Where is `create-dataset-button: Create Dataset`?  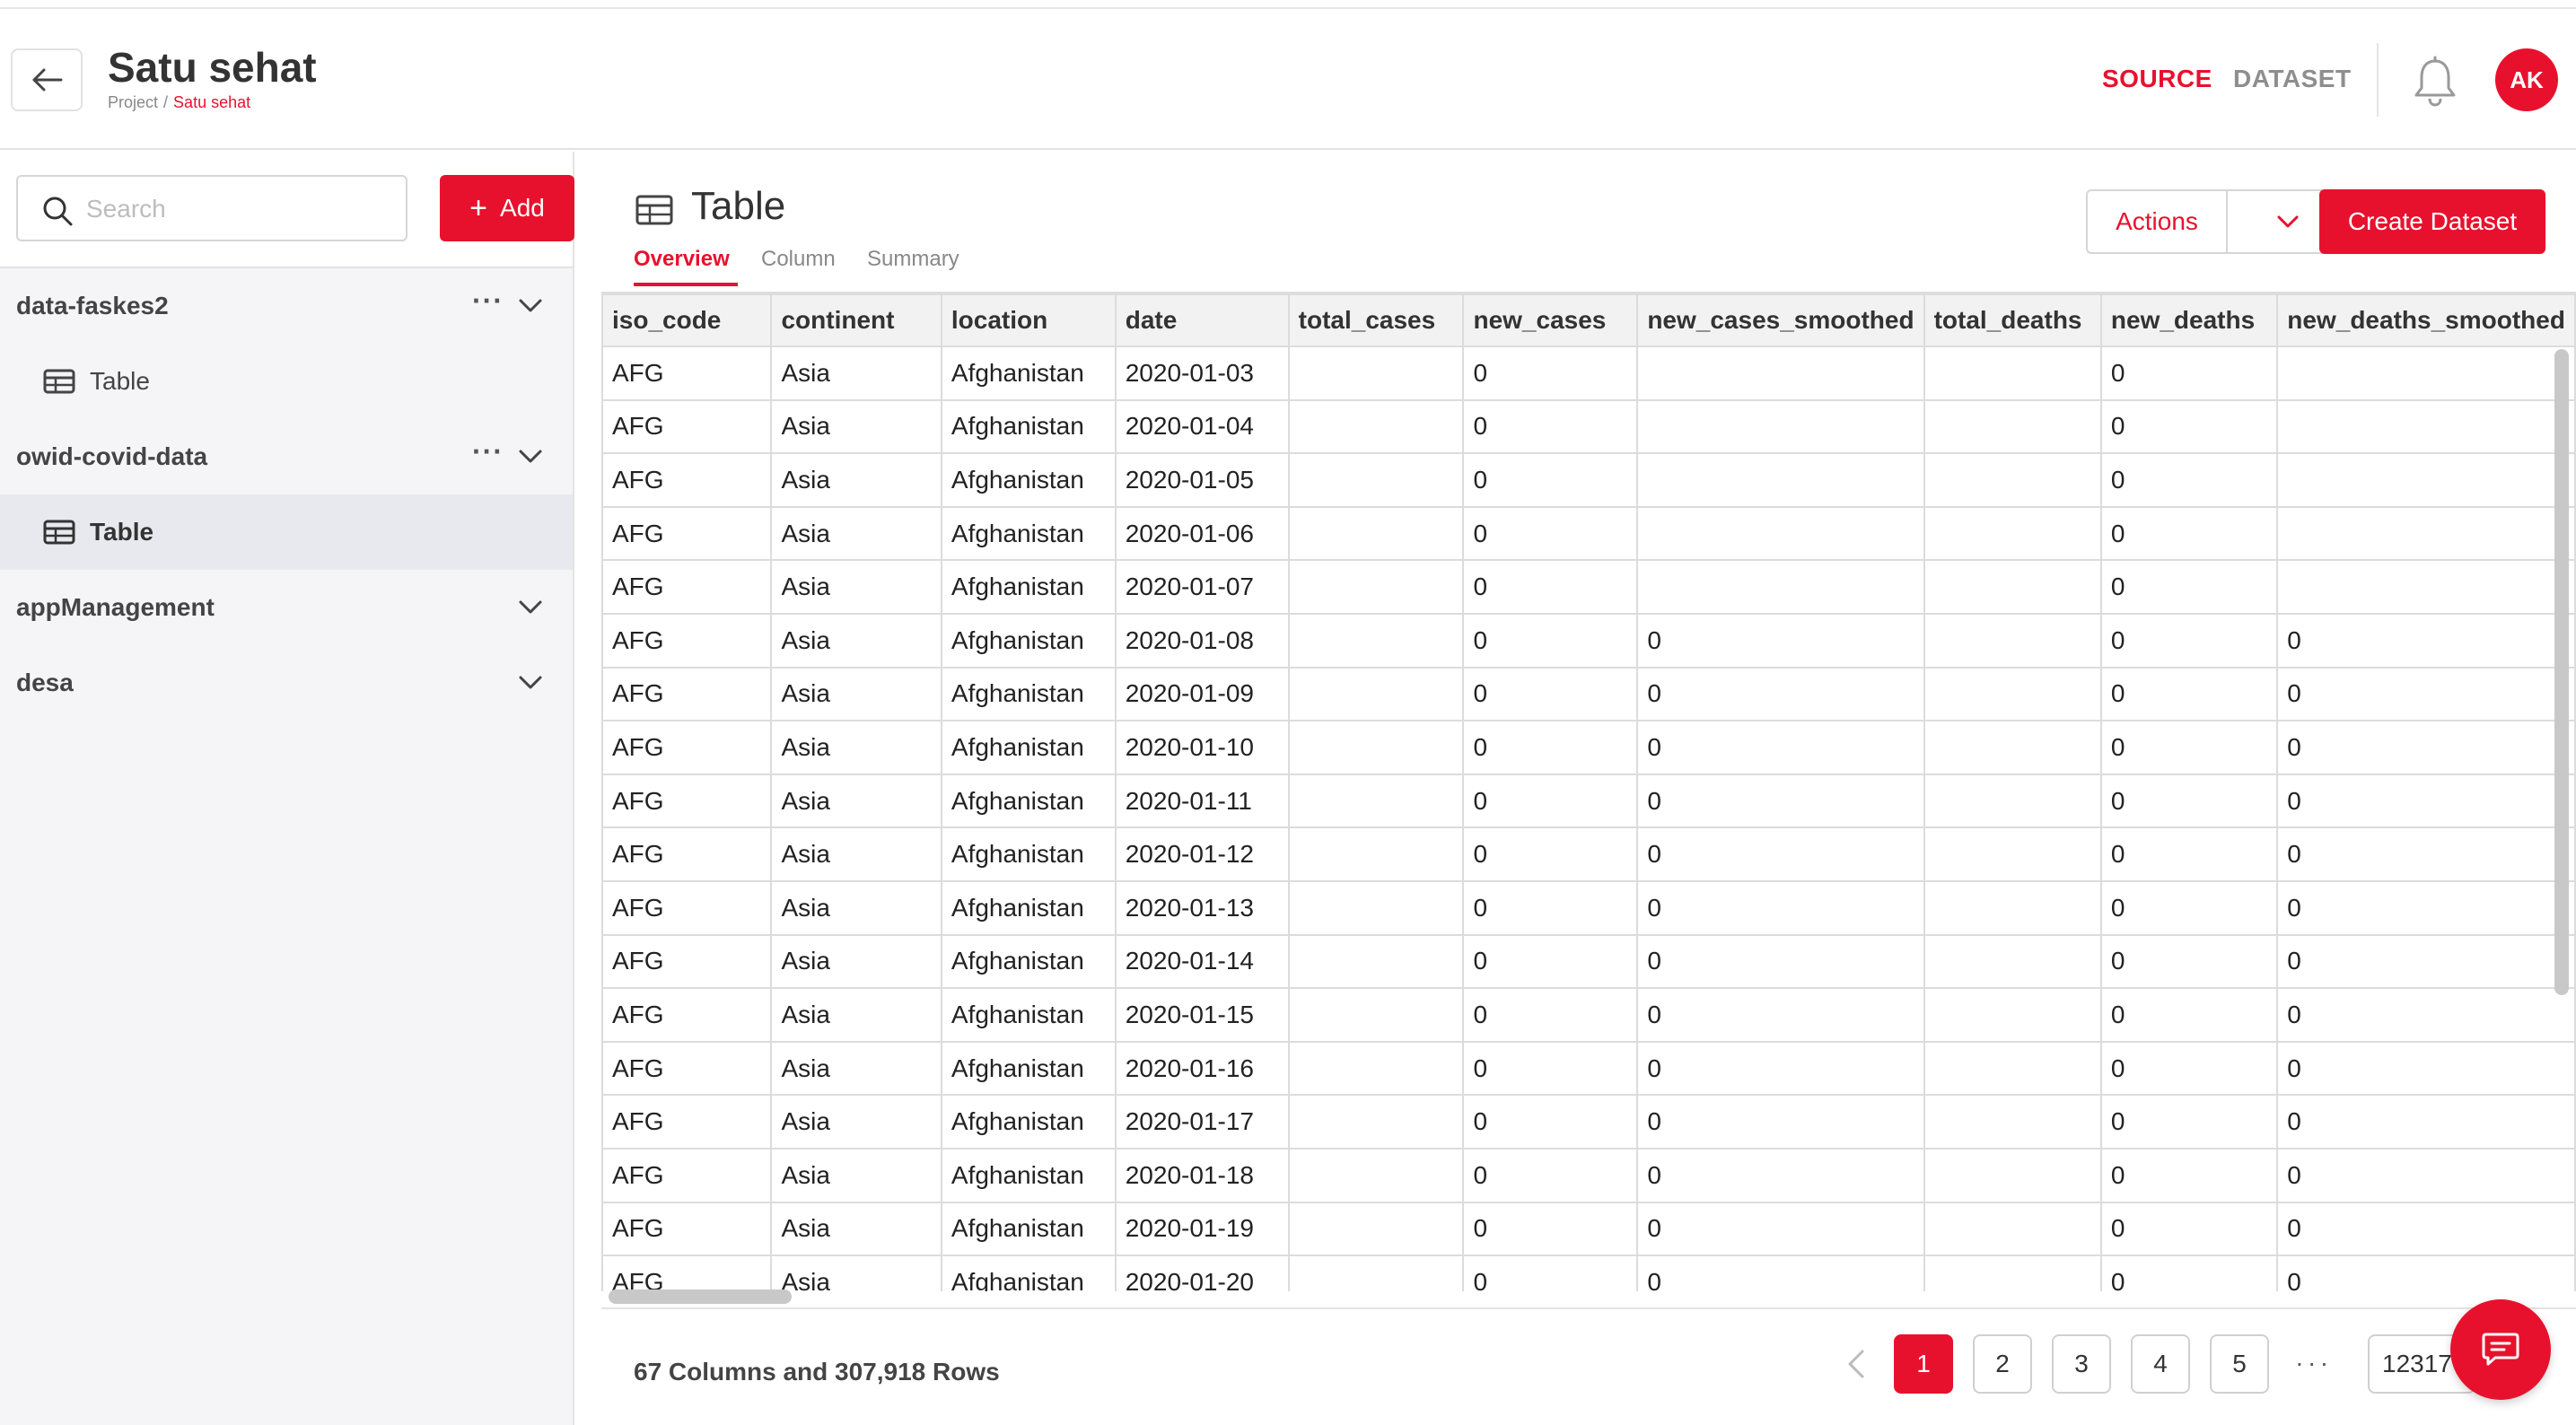 create-dataset-button: Create Dataset is located at coordinates (2432, 221).